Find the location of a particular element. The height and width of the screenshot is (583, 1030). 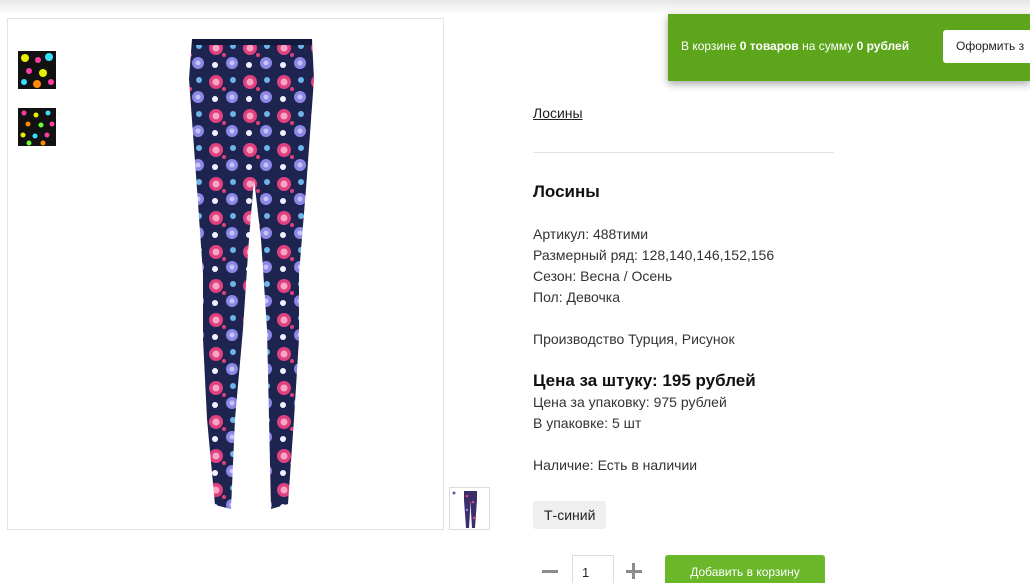

cart-middle: на сумму is located at coordinates (827, 46).